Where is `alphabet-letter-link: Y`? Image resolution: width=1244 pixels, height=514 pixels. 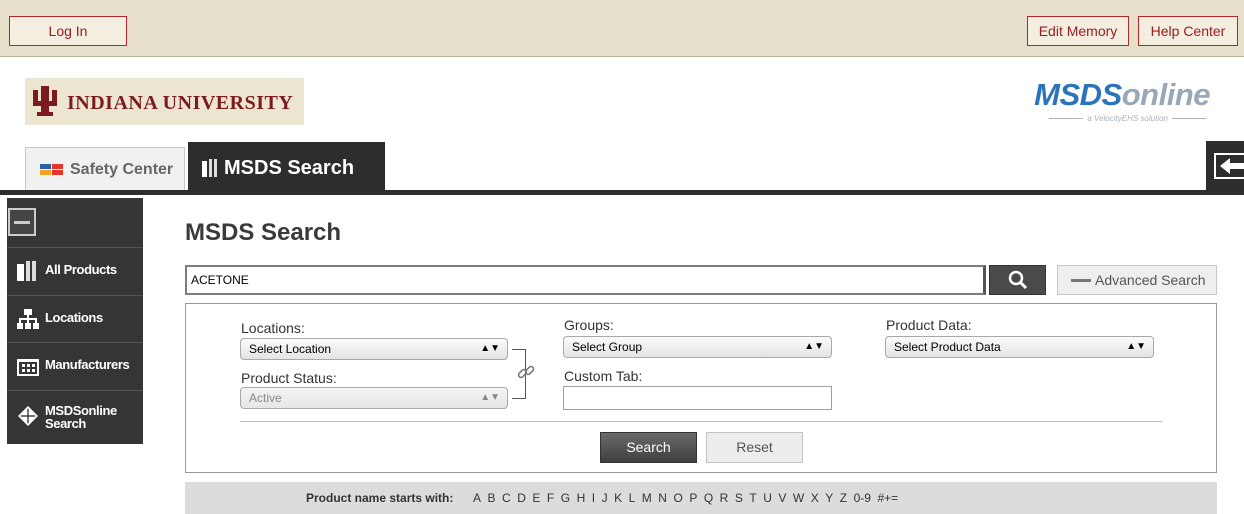
alphabet-letter-link: Y is located at coordinates (829, 498).